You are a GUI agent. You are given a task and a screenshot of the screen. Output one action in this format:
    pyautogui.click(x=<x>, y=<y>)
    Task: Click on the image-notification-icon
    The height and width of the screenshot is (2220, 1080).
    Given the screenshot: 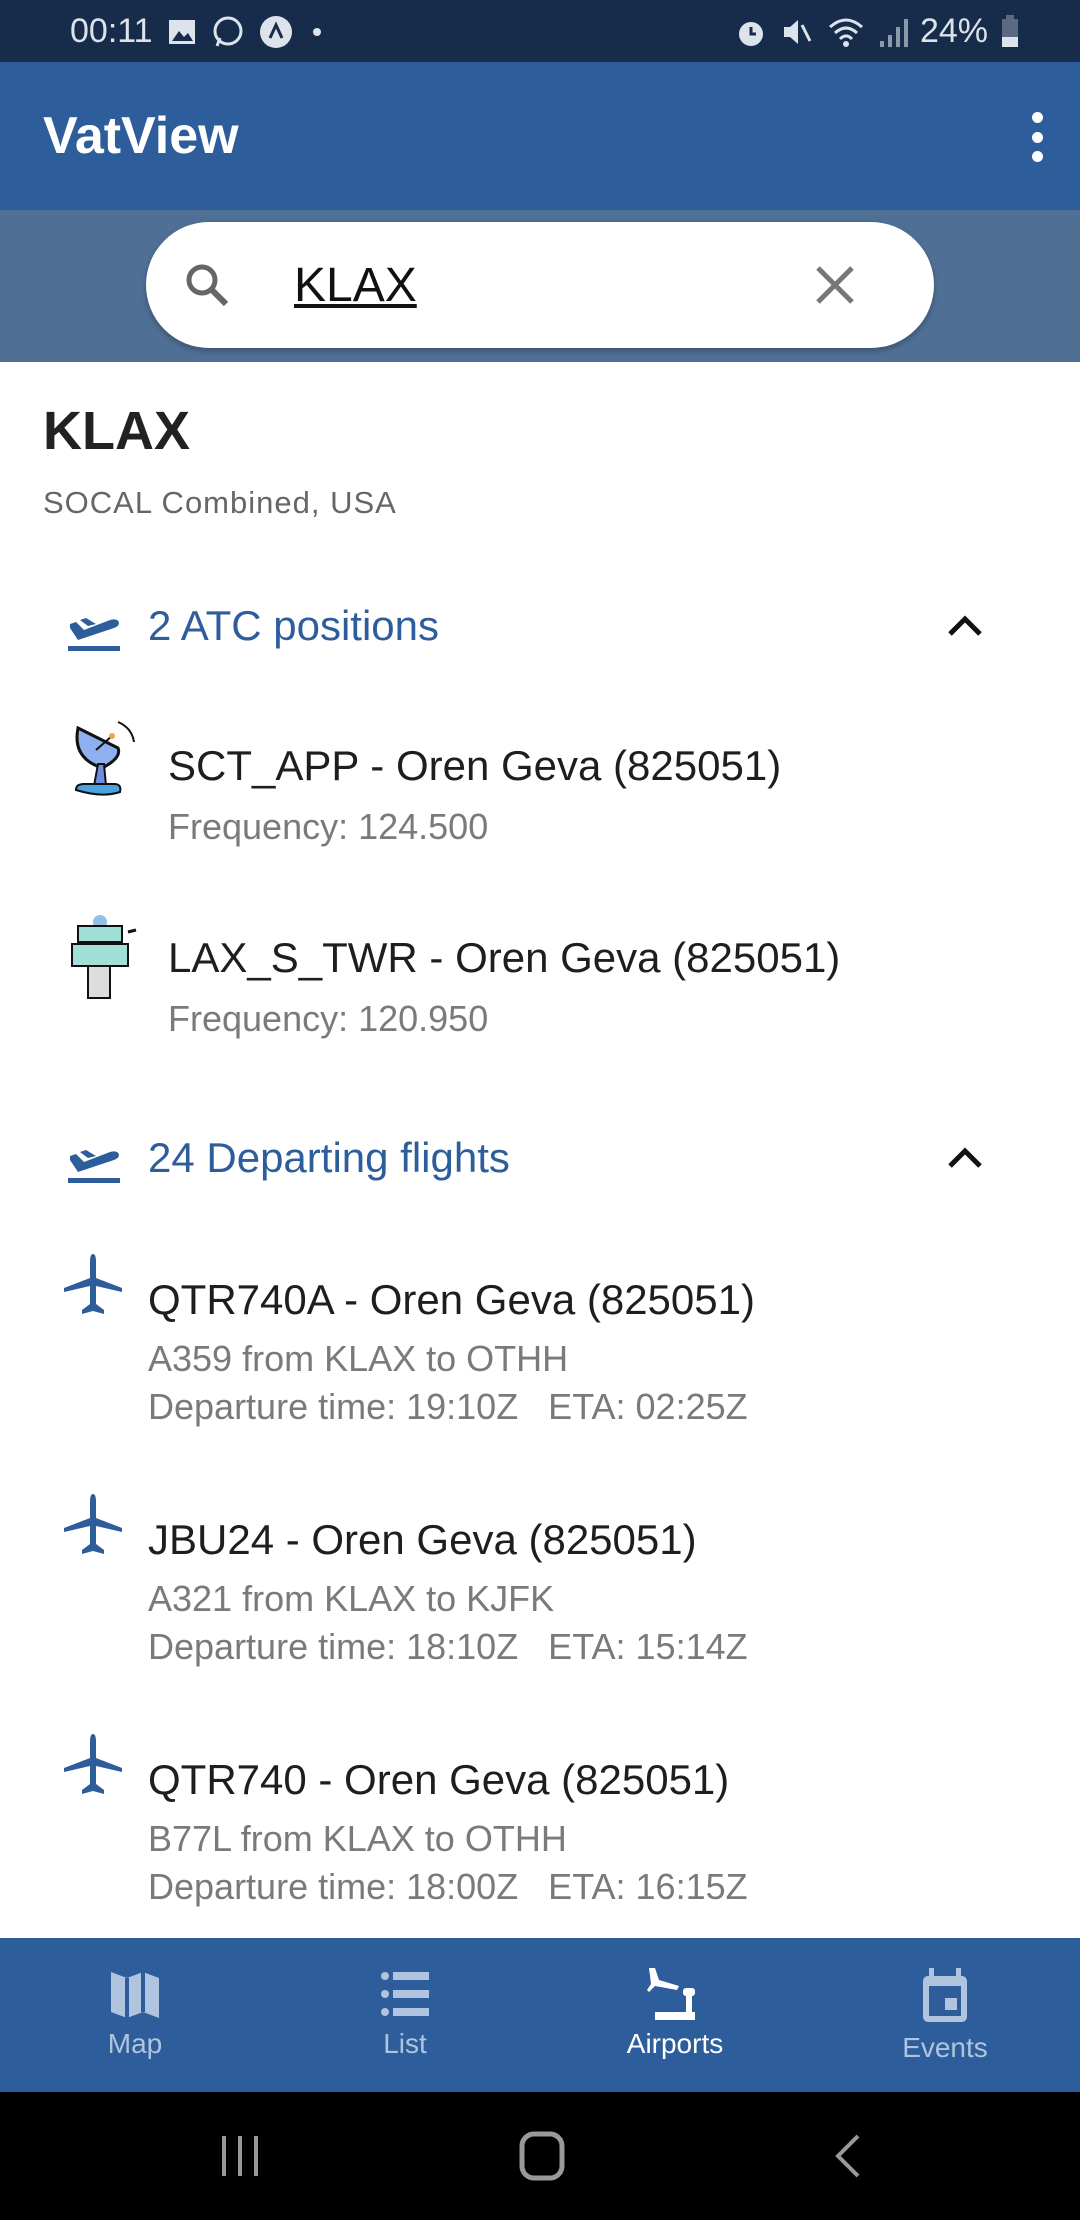 What is the action you would take?
    pyautogui.click(x=181, y=31)
    